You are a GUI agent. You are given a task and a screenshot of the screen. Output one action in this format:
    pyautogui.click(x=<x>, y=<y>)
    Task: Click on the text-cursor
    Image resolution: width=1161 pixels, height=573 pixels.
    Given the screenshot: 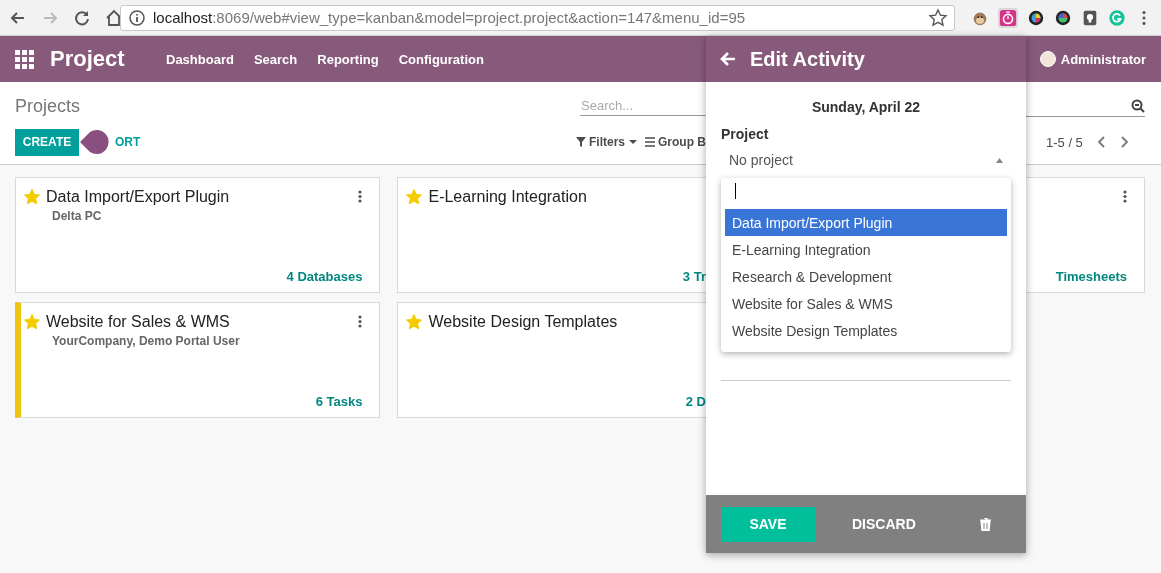 What is the action you would take?
    pyautogui.click(x=735, y=191)
    